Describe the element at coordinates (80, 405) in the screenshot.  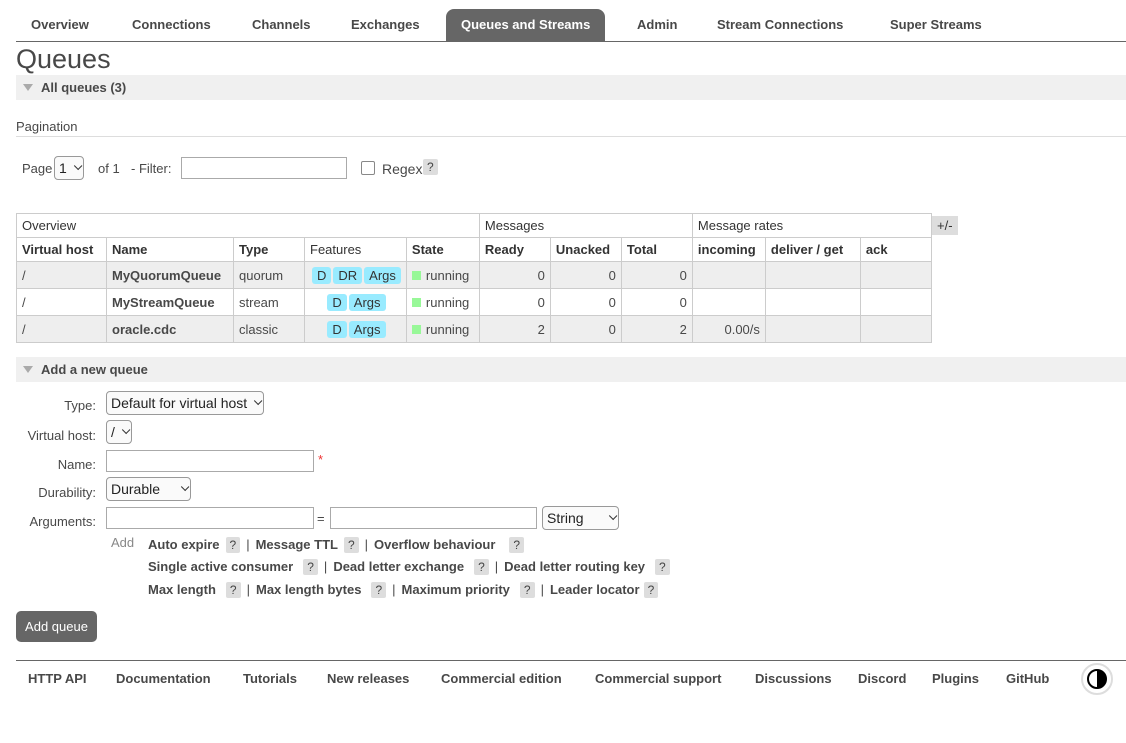
I see `type-label: Type:` at that location.